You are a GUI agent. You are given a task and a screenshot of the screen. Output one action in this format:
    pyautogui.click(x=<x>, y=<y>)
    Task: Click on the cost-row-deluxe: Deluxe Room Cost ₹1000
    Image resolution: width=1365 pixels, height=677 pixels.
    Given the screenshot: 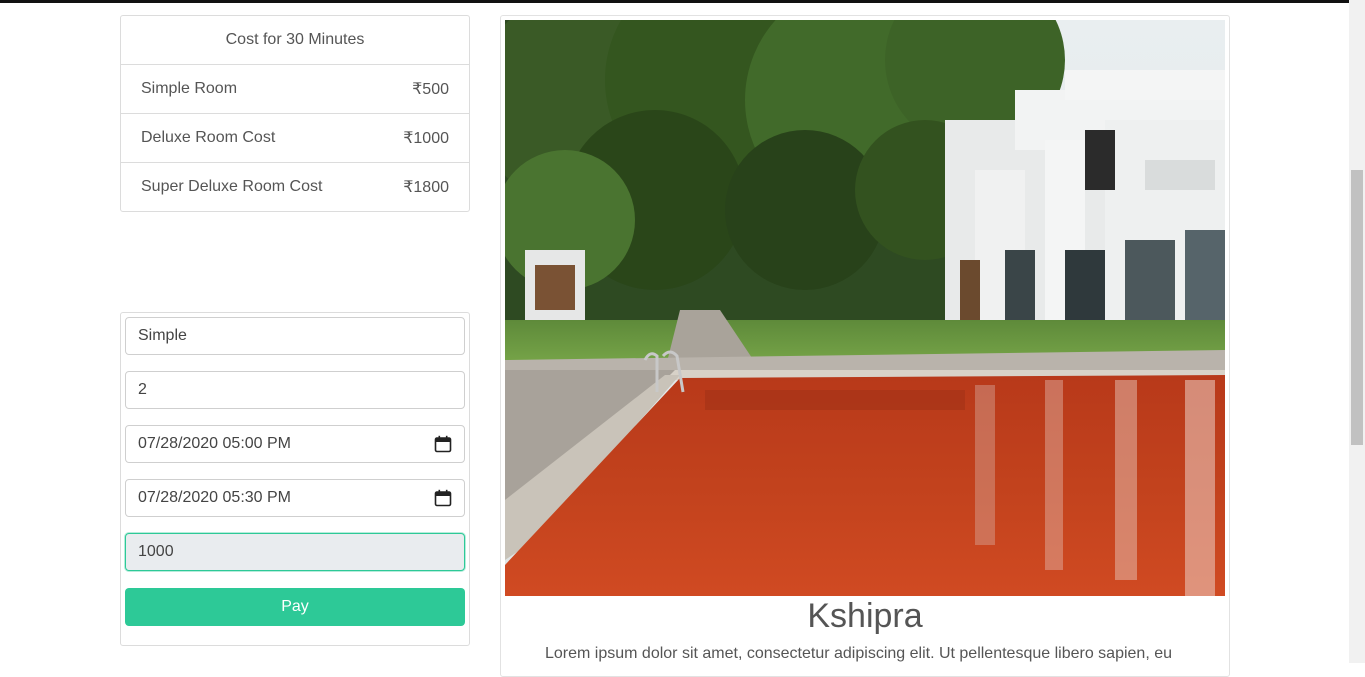 What is the action you would take?
    pyautogui.click(x=295, y=138)
    